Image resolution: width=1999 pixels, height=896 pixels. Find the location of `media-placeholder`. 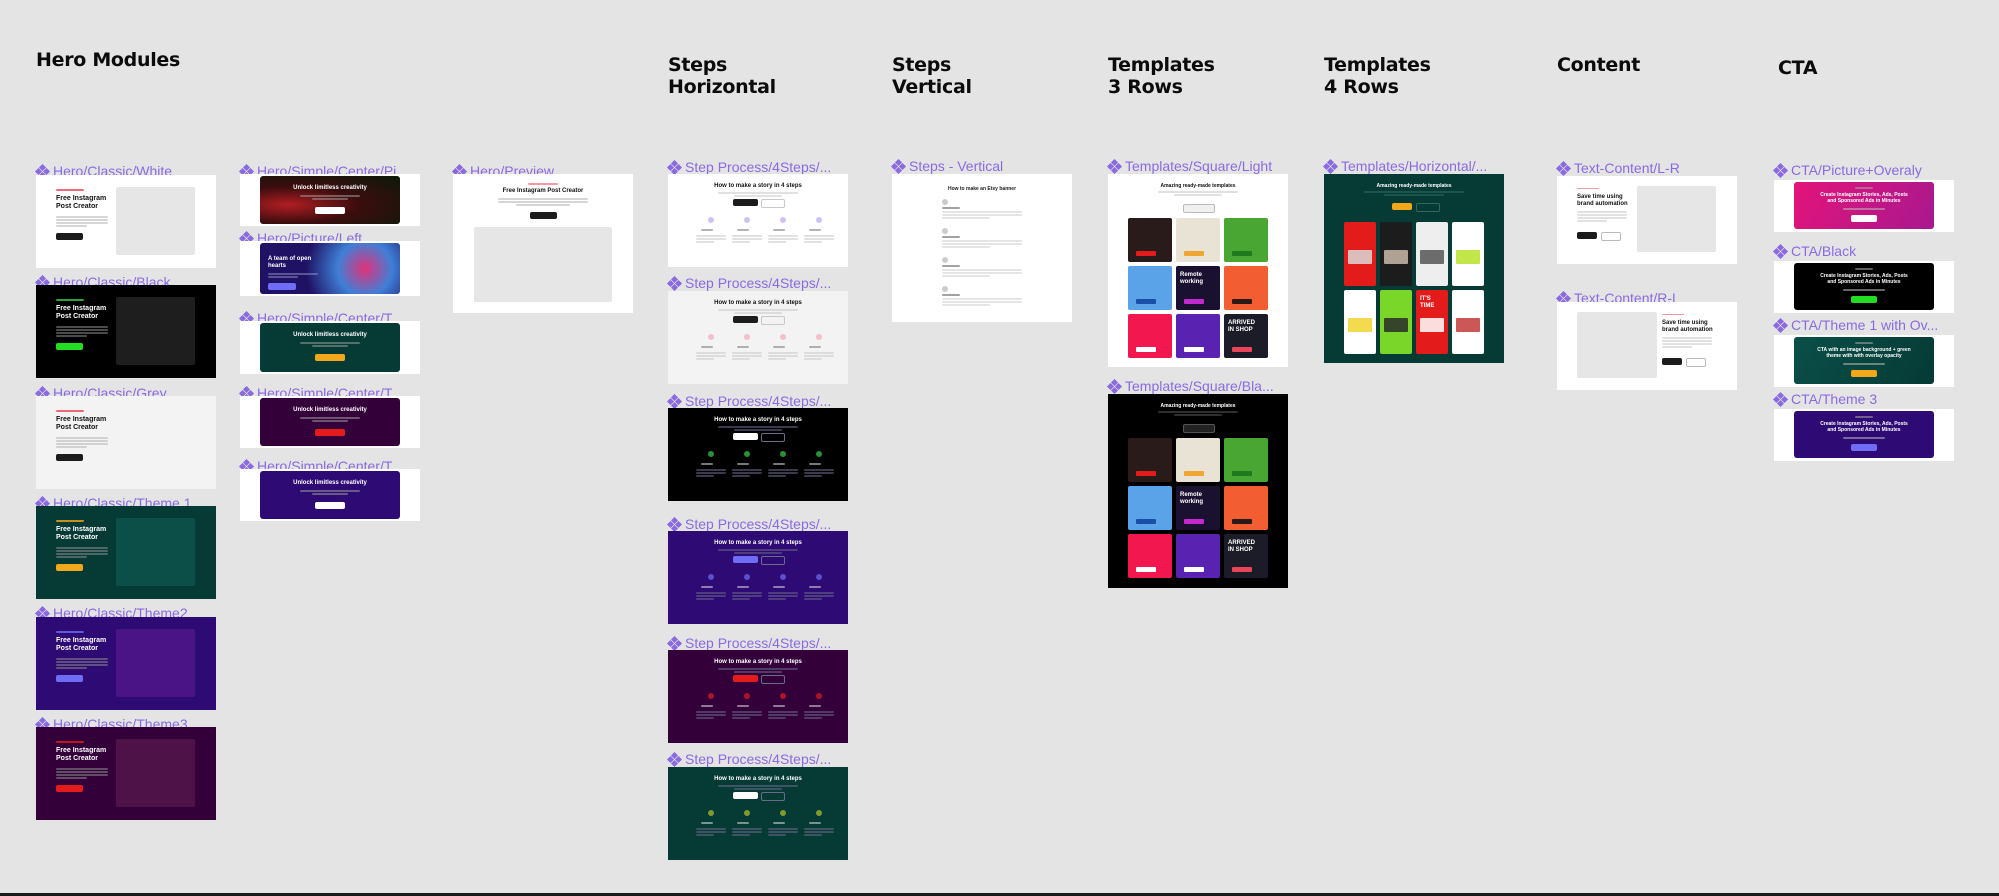

media-placeholder is located at coordinates (155, 221).